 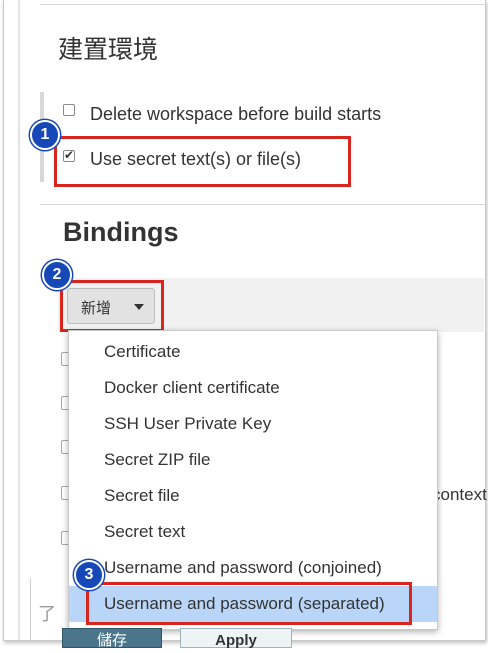 I want to click on apply-button: Apply, so click(x=236, y=638).